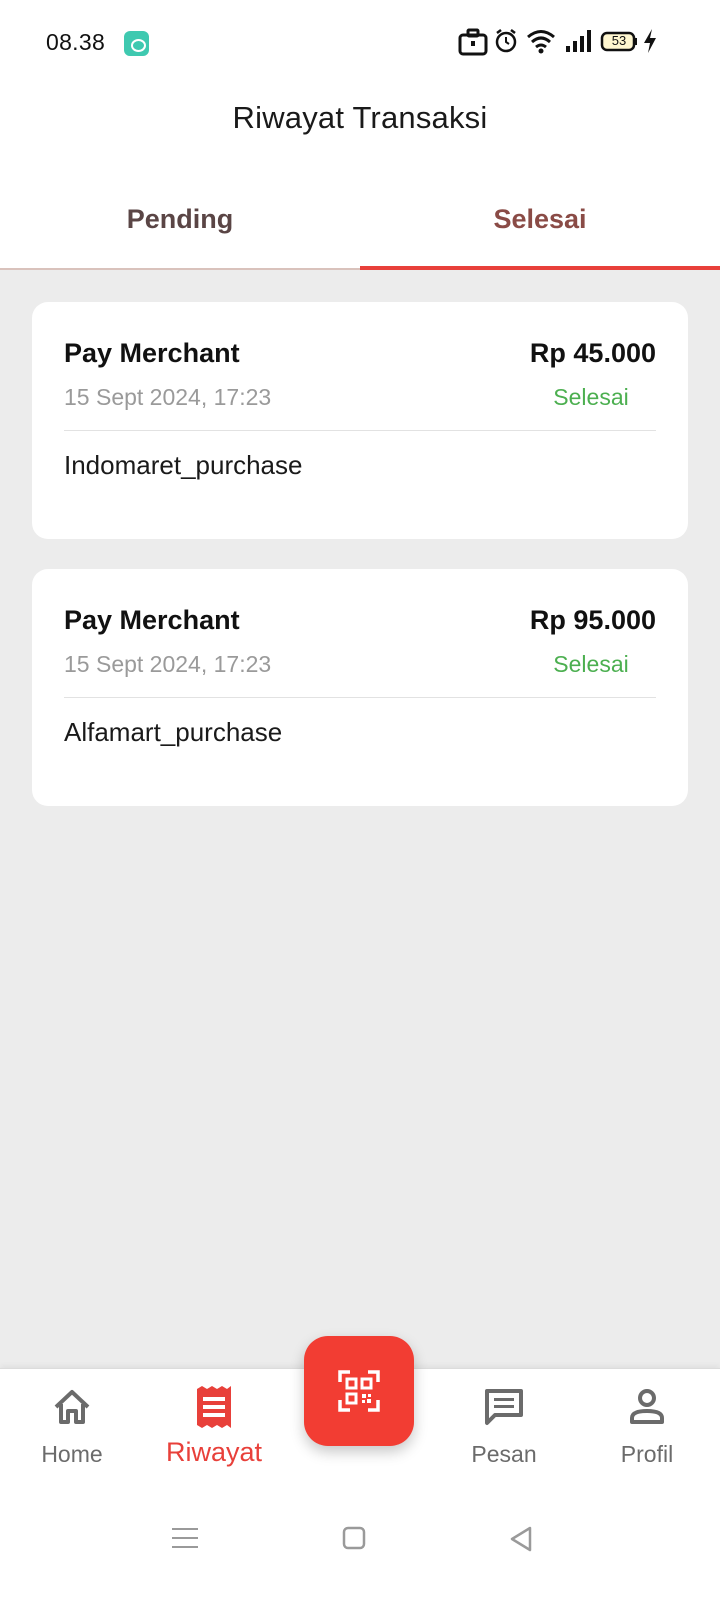 The width and height of the screenshot is (720, 1600). What do you see at coordinates (473, 42) in the screenshot?
I see `briefcase-icon` at bounding box center [473, 42].